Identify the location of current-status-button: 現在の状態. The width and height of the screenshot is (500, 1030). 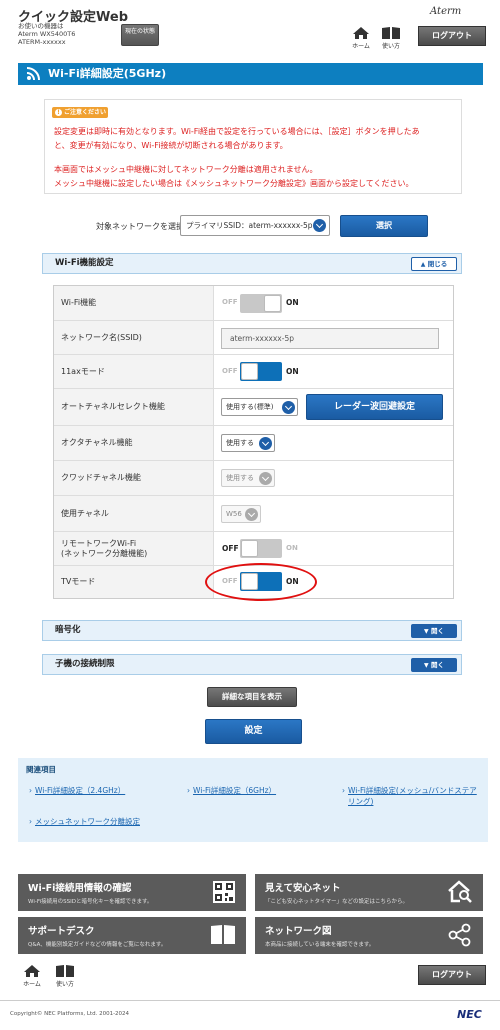
(140, 35).